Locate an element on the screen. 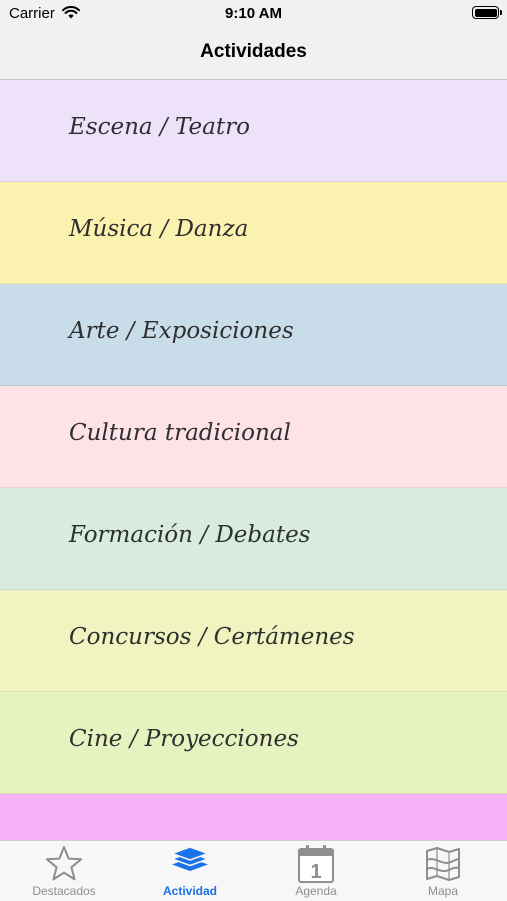 Image resolution: width=507 pixels, height=901 pixels. category-label: Arte / Exposiciones is located at coordinates (181, 331).